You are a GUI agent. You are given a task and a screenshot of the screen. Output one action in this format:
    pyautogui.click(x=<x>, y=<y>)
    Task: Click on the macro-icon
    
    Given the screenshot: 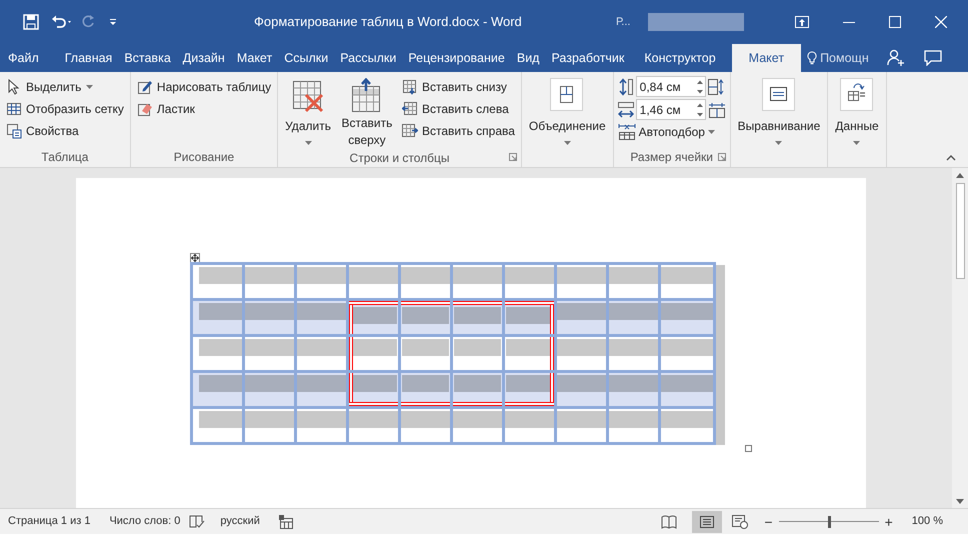 What is the action you would take?
    pyautogui.click(x=286, y=521)
    